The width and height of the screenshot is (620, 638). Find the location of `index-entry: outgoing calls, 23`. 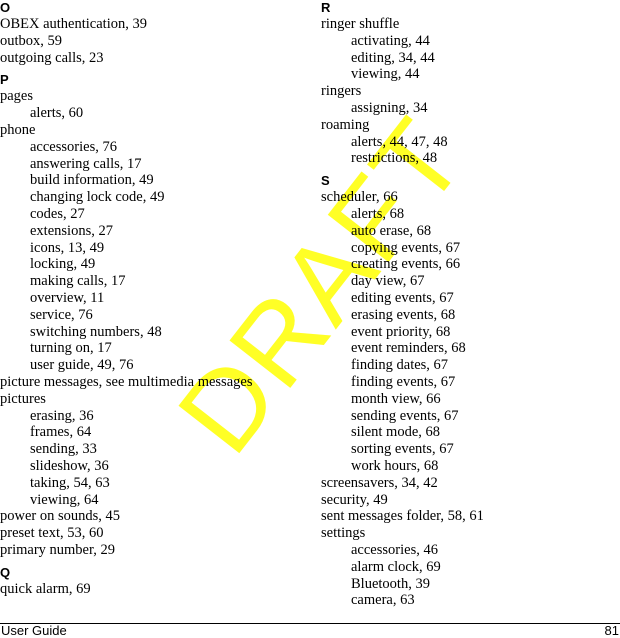

index-entry: outgoing calls, 23 is located at coordinates (52, 57).